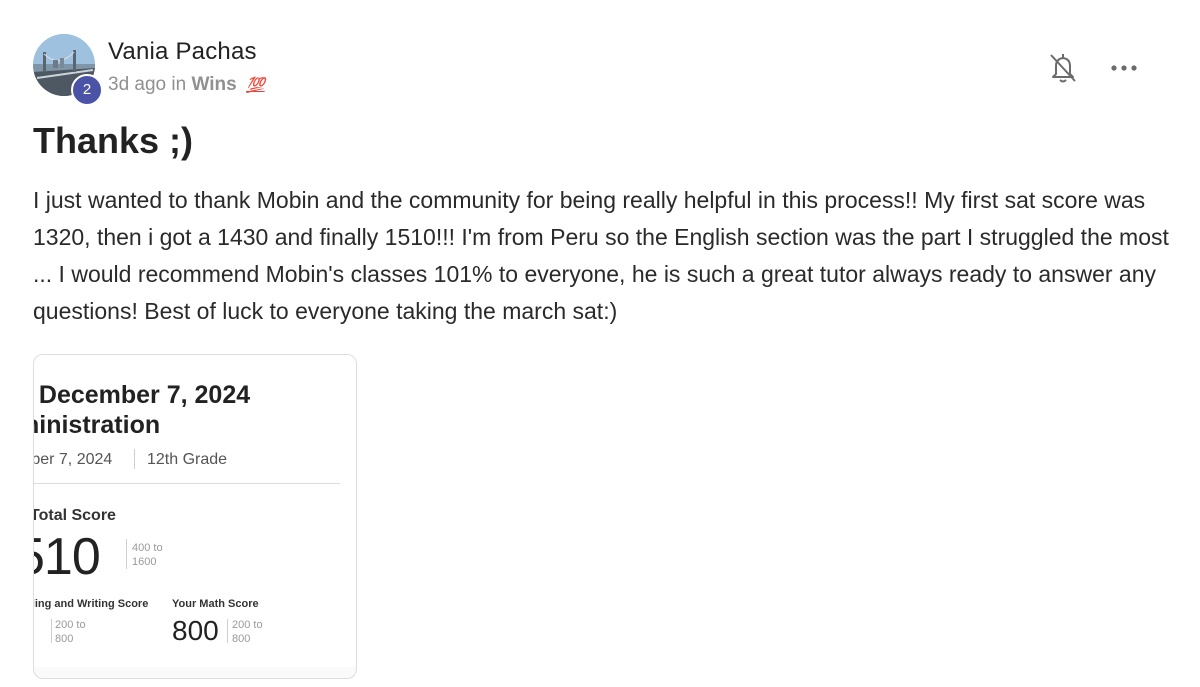 The image size is (1200, 687). What do you see at coordinates (73, 459) in the screenshot?
I see `report-date: mber 7, 2024` at bounding box center [73, 459].